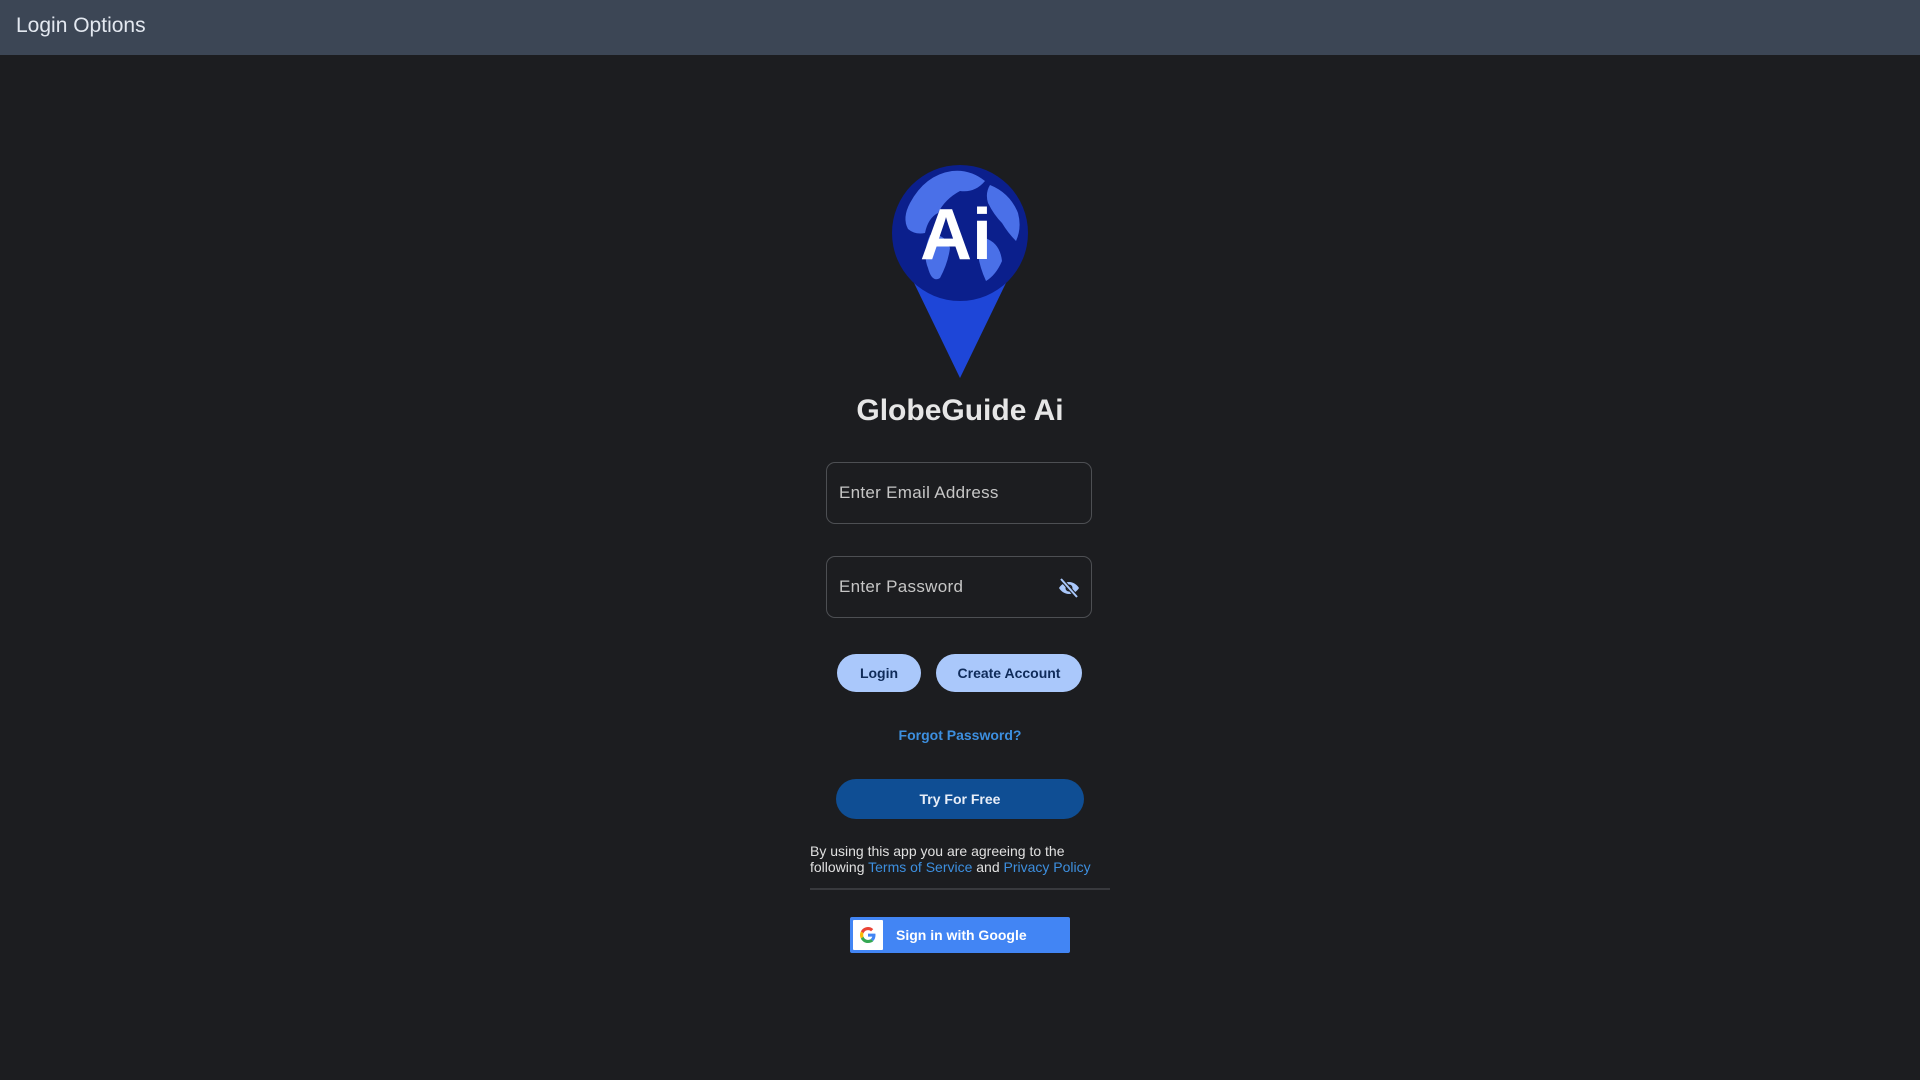  I want to click on app-header: Login Options, so click(960, 27).